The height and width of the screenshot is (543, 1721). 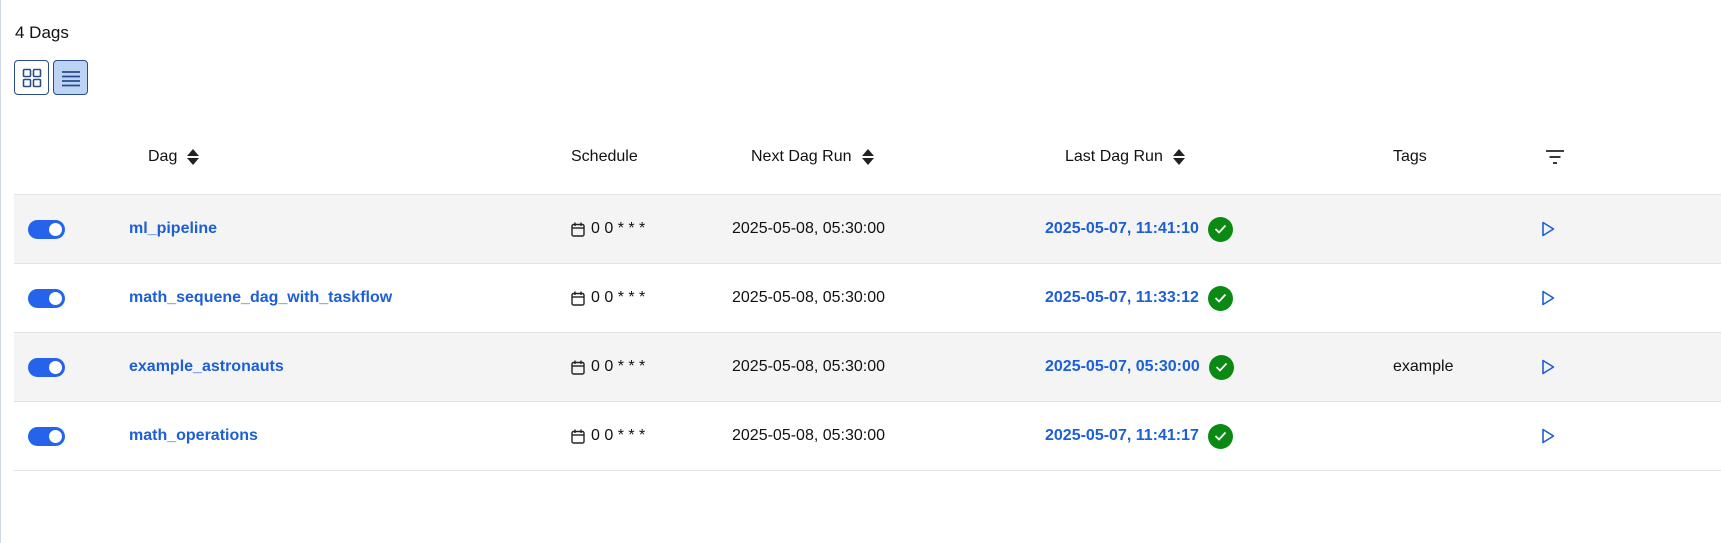 What do you see at coordinates (193, 436) in the screenshot?
I see `dag-name-link: math_operations` at bounding box center [193, 436].